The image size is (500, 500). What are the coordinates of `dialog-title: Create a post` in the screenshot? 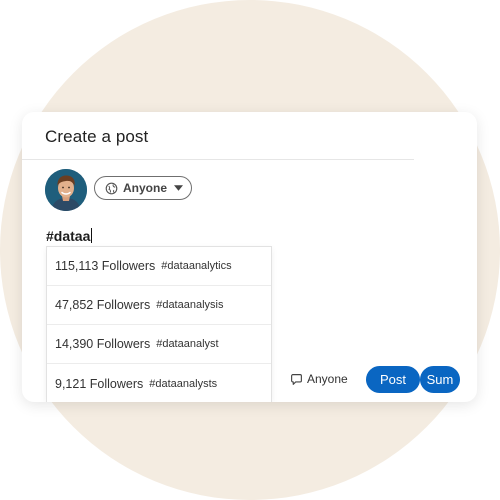 It's located at (97, 136).